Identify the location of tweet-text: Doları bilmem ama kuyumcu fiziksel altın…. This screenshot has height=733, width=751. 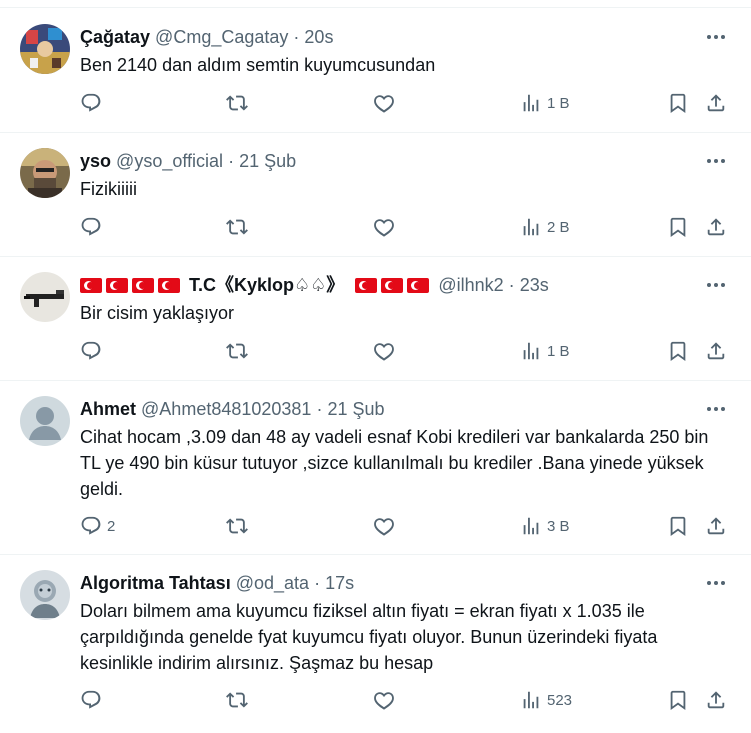
(369, 637).